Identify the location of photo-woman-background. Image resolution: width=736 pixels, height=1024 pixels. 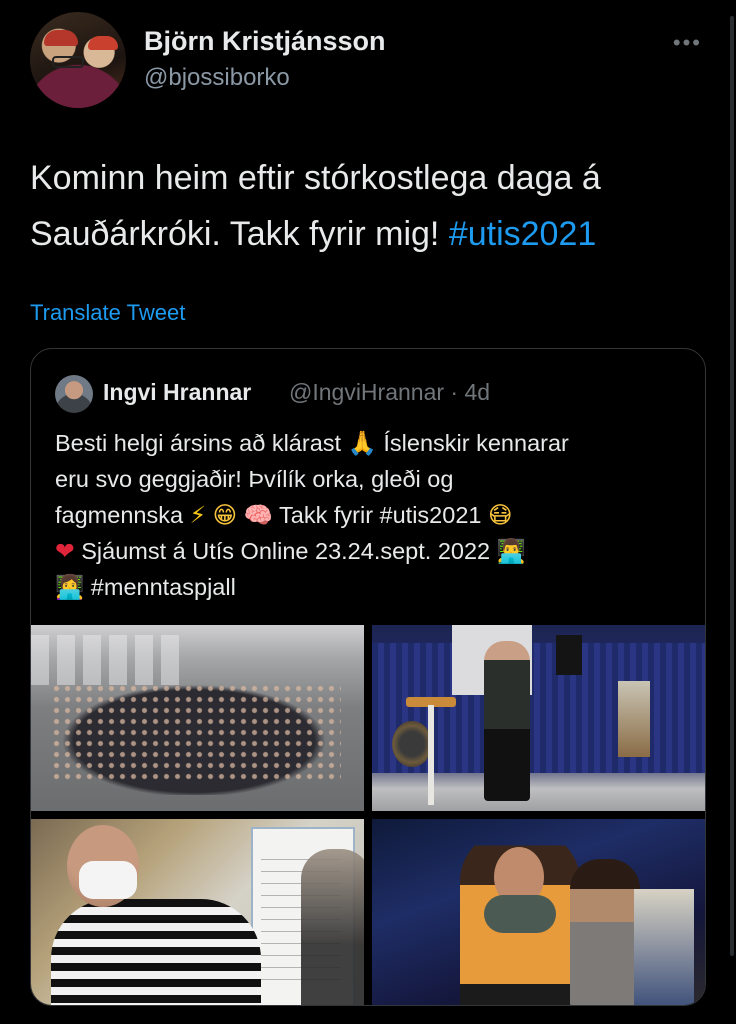
(605, 932).